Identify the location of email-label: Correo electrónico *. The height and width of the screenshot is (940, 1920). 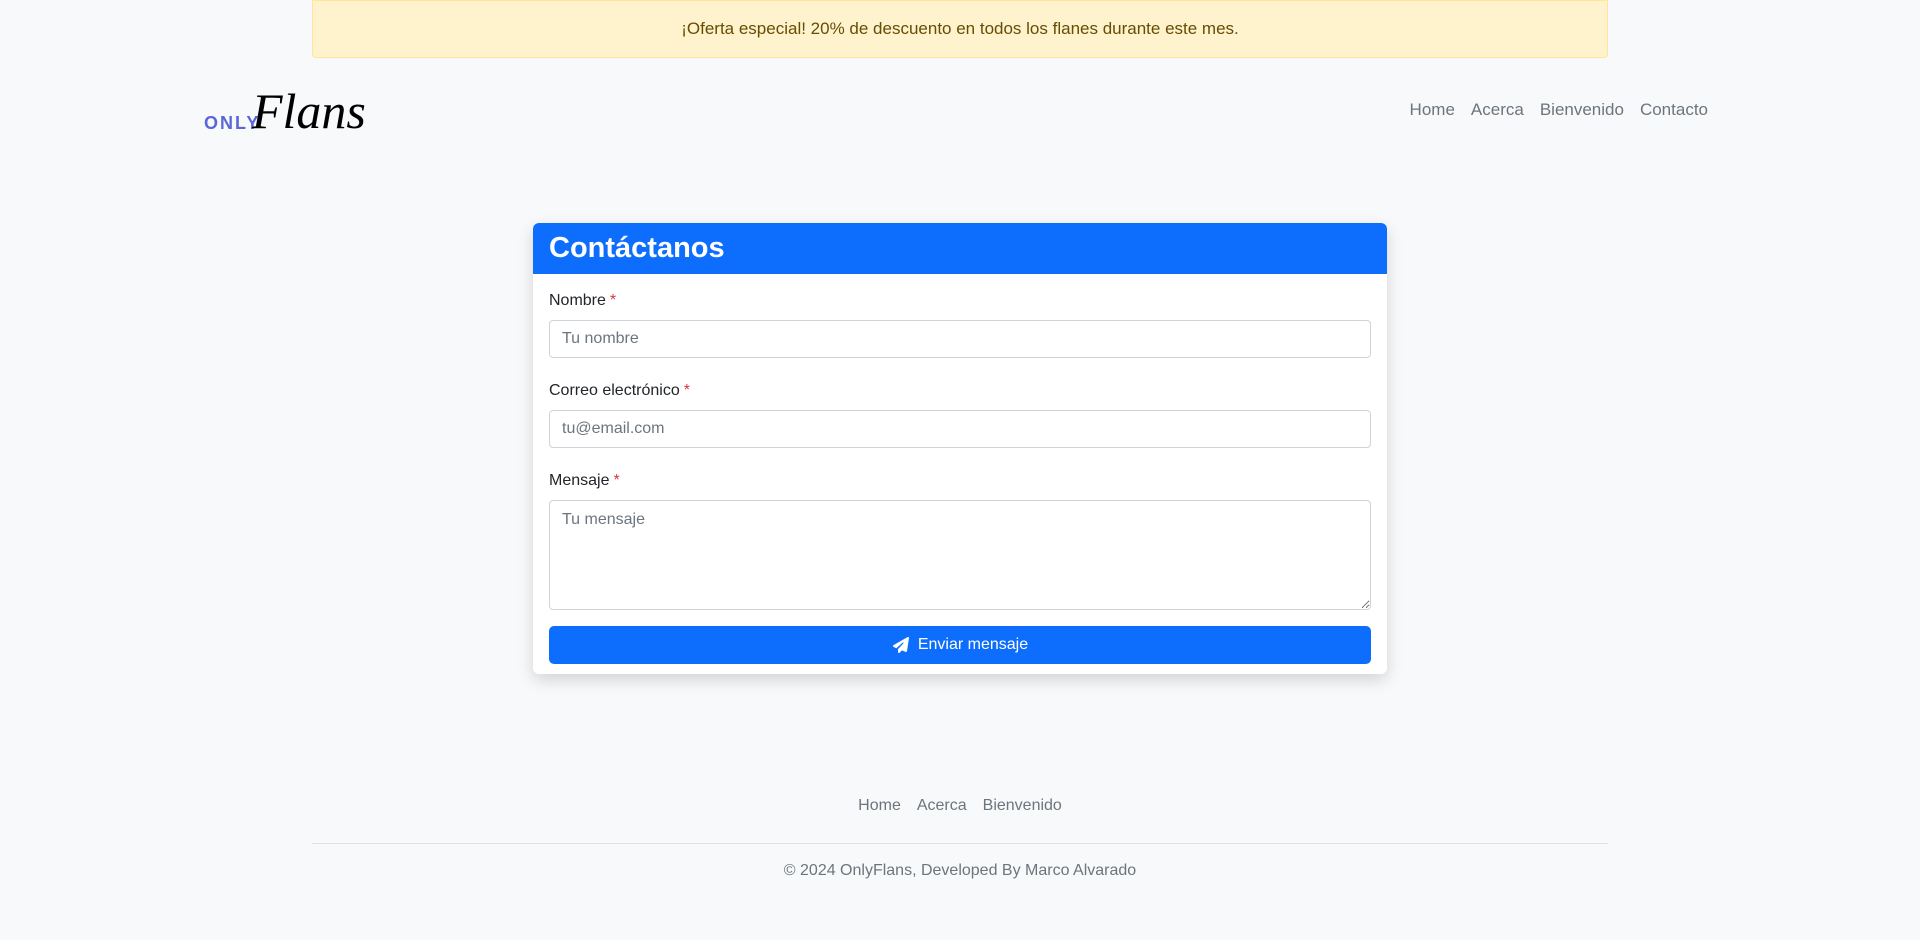
(960, 391).